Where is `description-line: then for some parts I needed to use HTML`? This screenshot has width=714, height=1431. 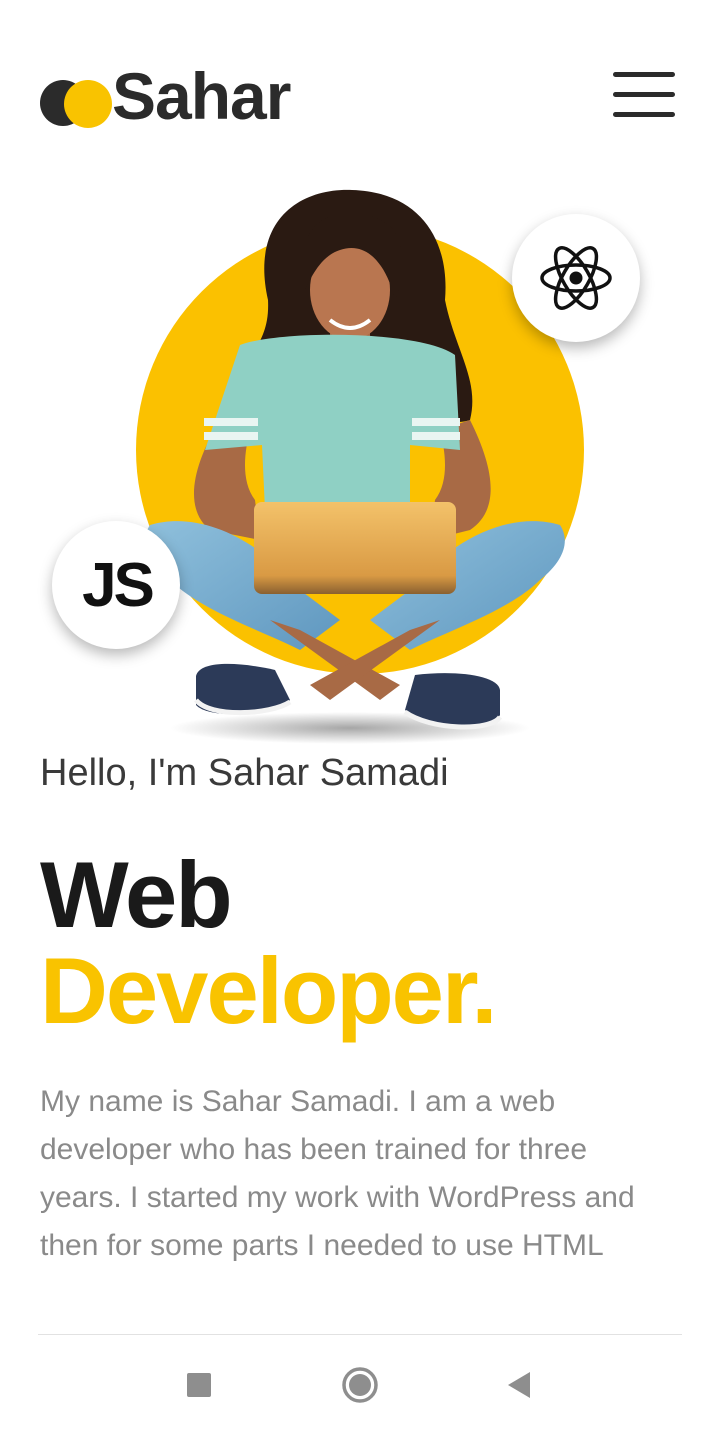 description-line: then for some parts I needed to use HTML is located at coordinates (322, 1245).